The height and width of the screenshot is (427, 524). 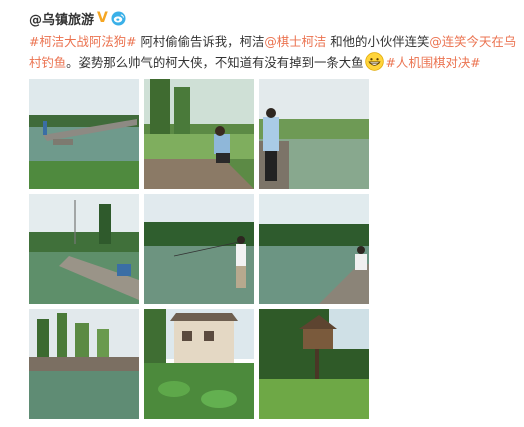 What do you see at coordinates (83, 41) in the screenshot?
I see `topic-link: #柯洁大战阿法狗#` at bounding box center [83, 41].